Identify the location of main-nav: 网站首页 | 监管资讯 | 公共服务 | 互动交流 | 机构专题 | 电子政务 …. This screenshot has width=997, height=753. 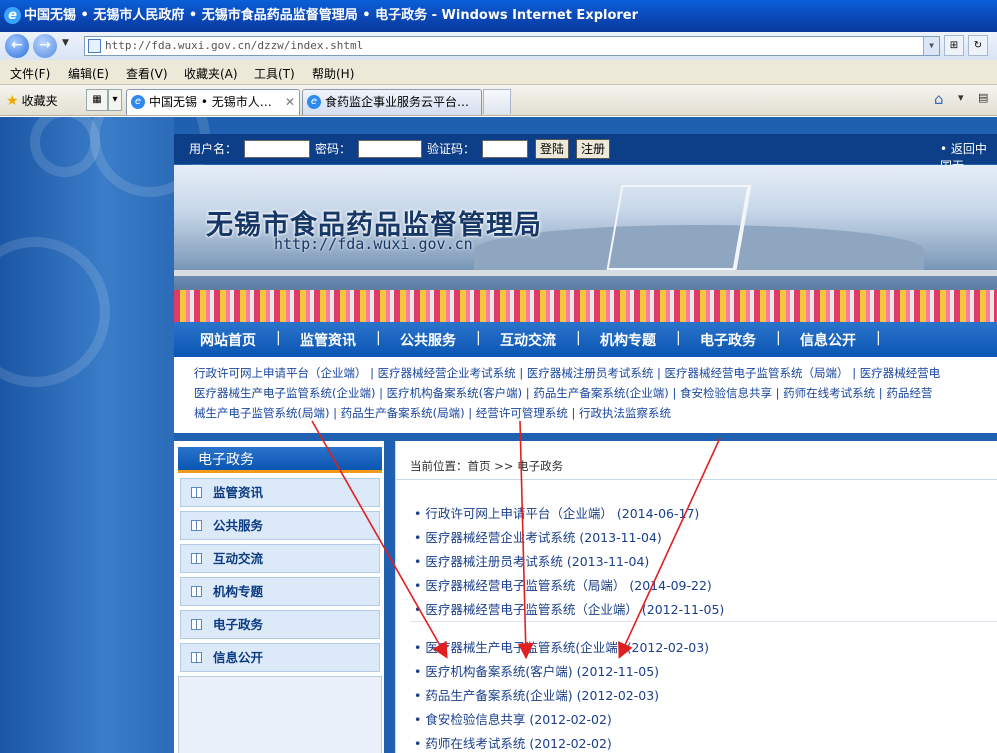
(585, 339).